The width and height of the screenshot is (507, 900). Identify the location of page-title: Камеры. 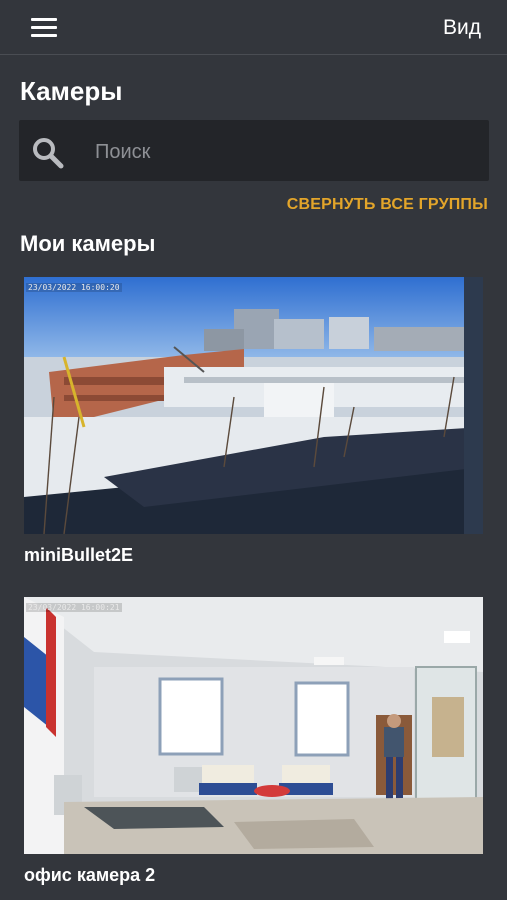
(71, 91).